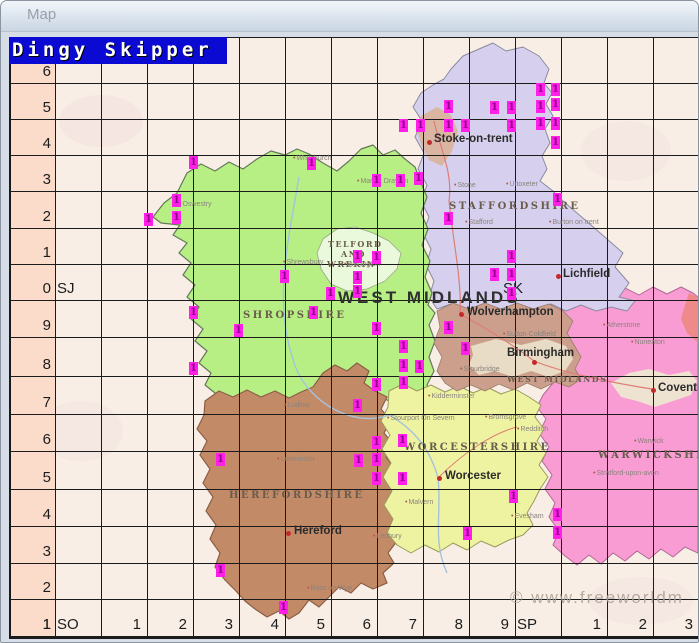 This screenshot has height=643, width=699. Describe the element at coordinates (349, 16) in the screenshot. I see `window-titlebar: Map` at that location.